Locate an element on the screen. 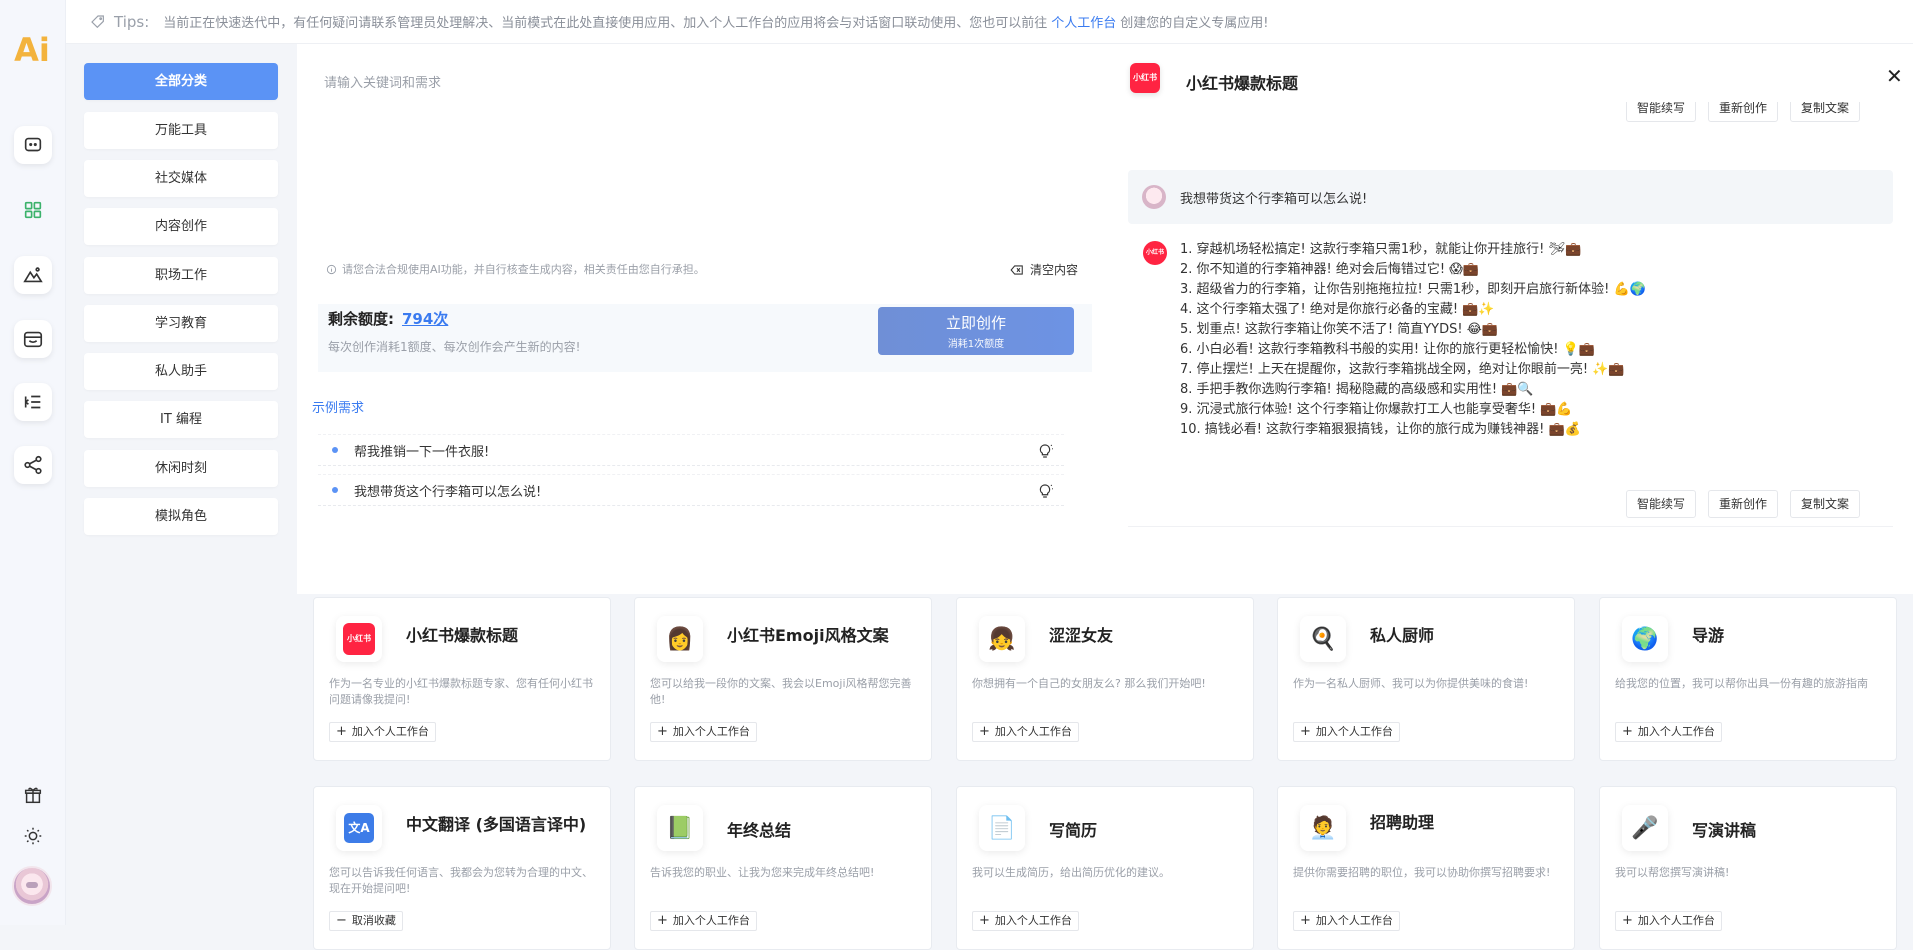 The height and width of the screenshot is (950, 1913). regenerate-button: 重新创作 is located at coordinates (1743, 504).